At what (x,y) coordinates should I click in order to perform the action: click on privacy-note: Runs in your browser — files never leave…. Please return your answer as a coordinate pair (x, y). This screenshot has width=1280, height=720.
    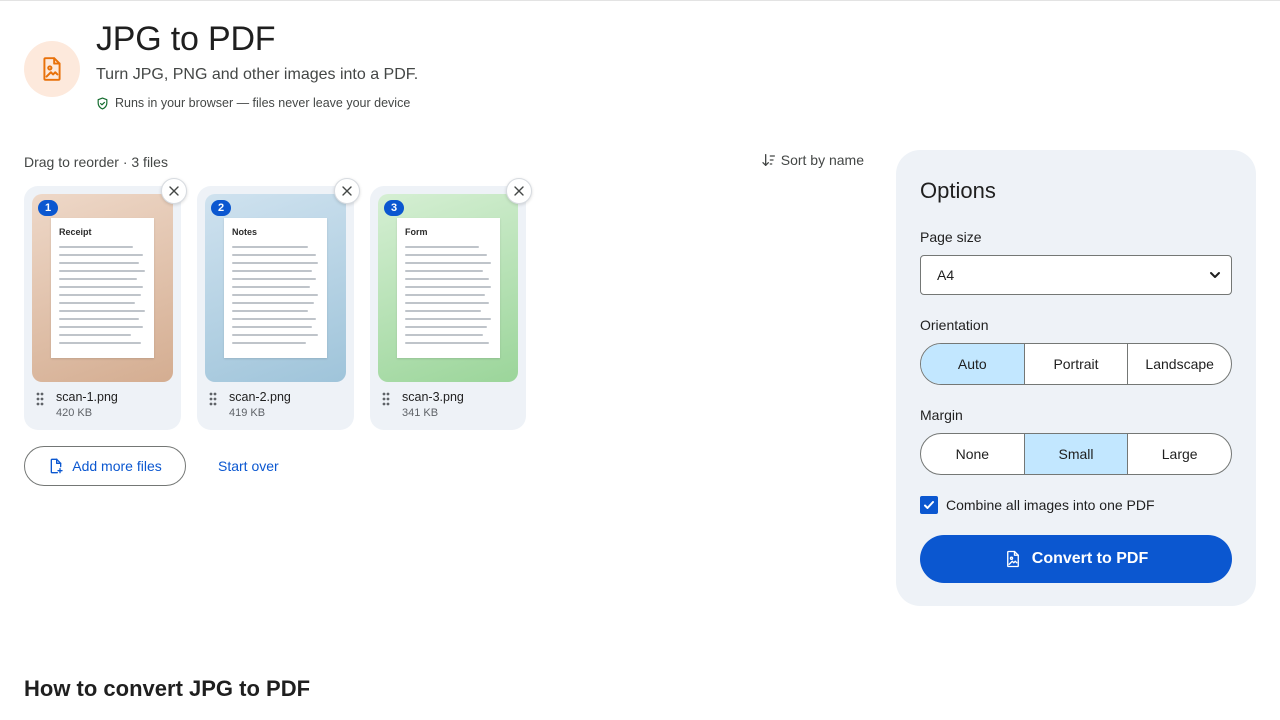
    Looking at the image, I should click on (253, 103).